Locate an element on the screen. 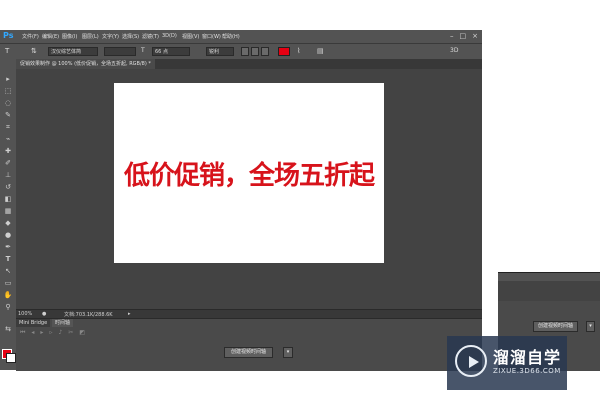  play-logo-icon is located at coordinates (471, 361).